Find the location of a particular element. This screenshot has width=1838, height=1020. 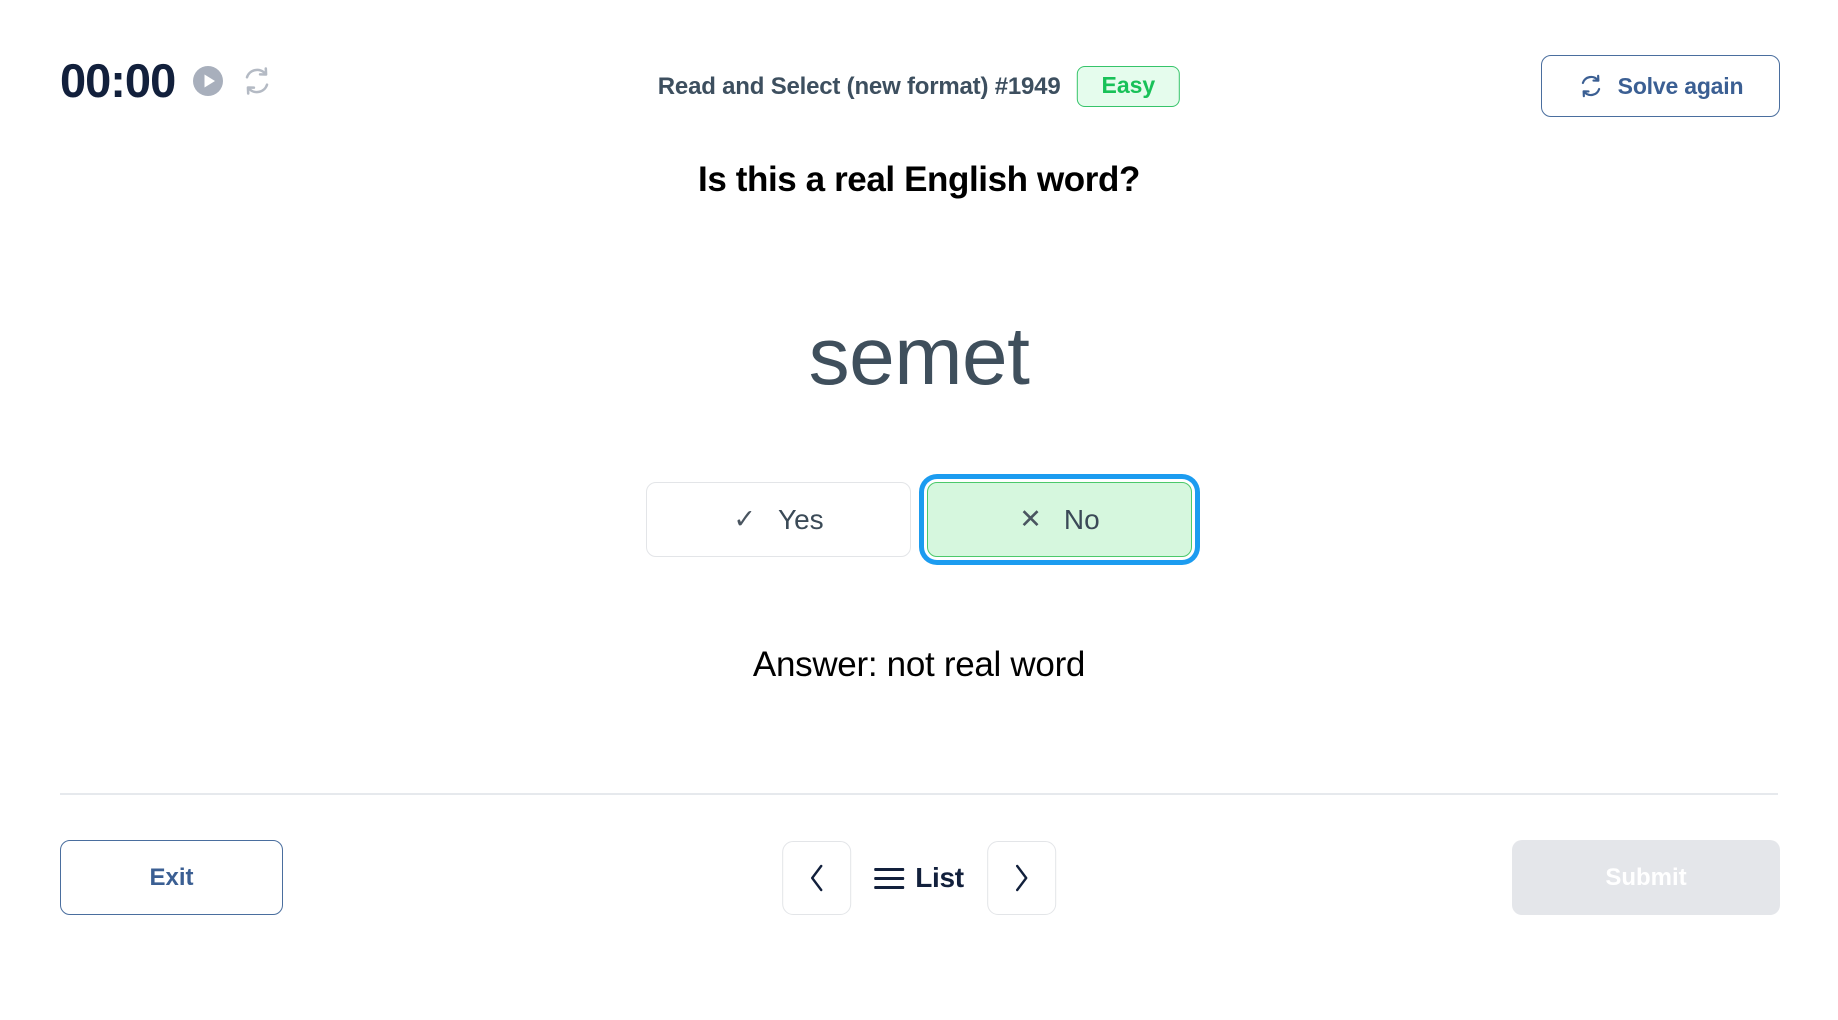

exit-button: Exit is located at coordinates (171, 877).